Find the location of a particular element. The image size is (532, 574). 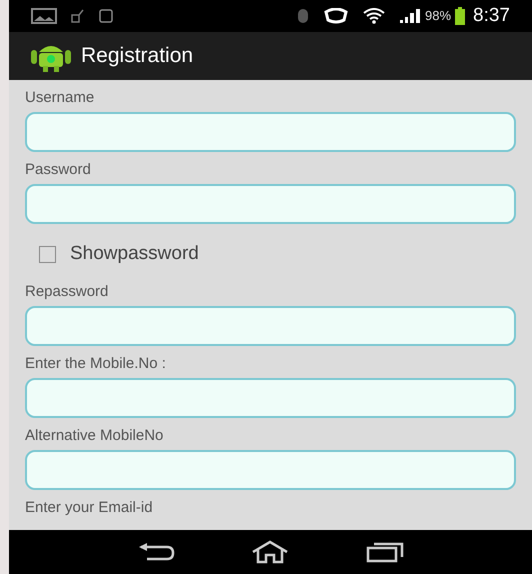

field-label: Alternative MobileNo is located at coordinates (94, 436).